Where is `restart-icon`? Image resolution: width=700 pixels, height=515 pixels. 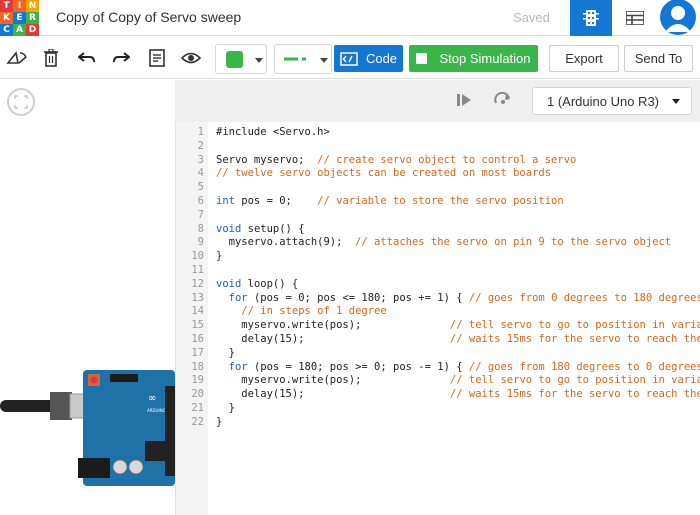 restart-icon is located at coordinates (502, 97).